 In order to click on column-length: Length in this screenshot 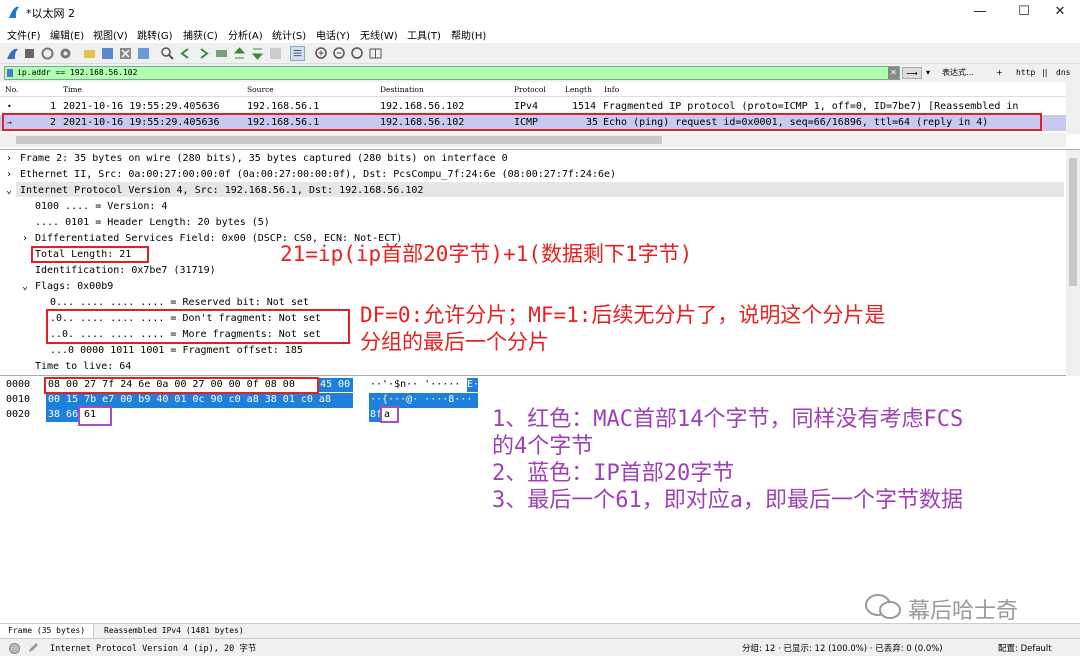, I will do `click(578, 89)`.